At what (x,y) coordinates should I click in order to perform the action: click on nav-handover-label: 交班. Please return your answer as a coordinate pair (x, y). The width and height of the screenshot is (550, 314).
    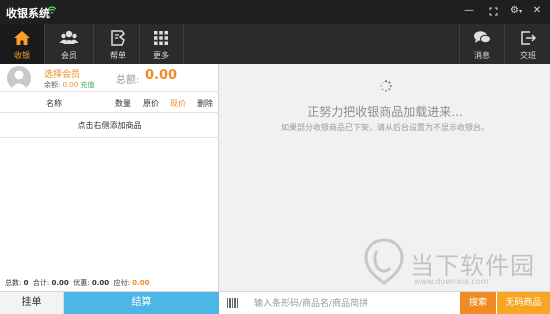
    Looking at the image, I should click on (528, 55).